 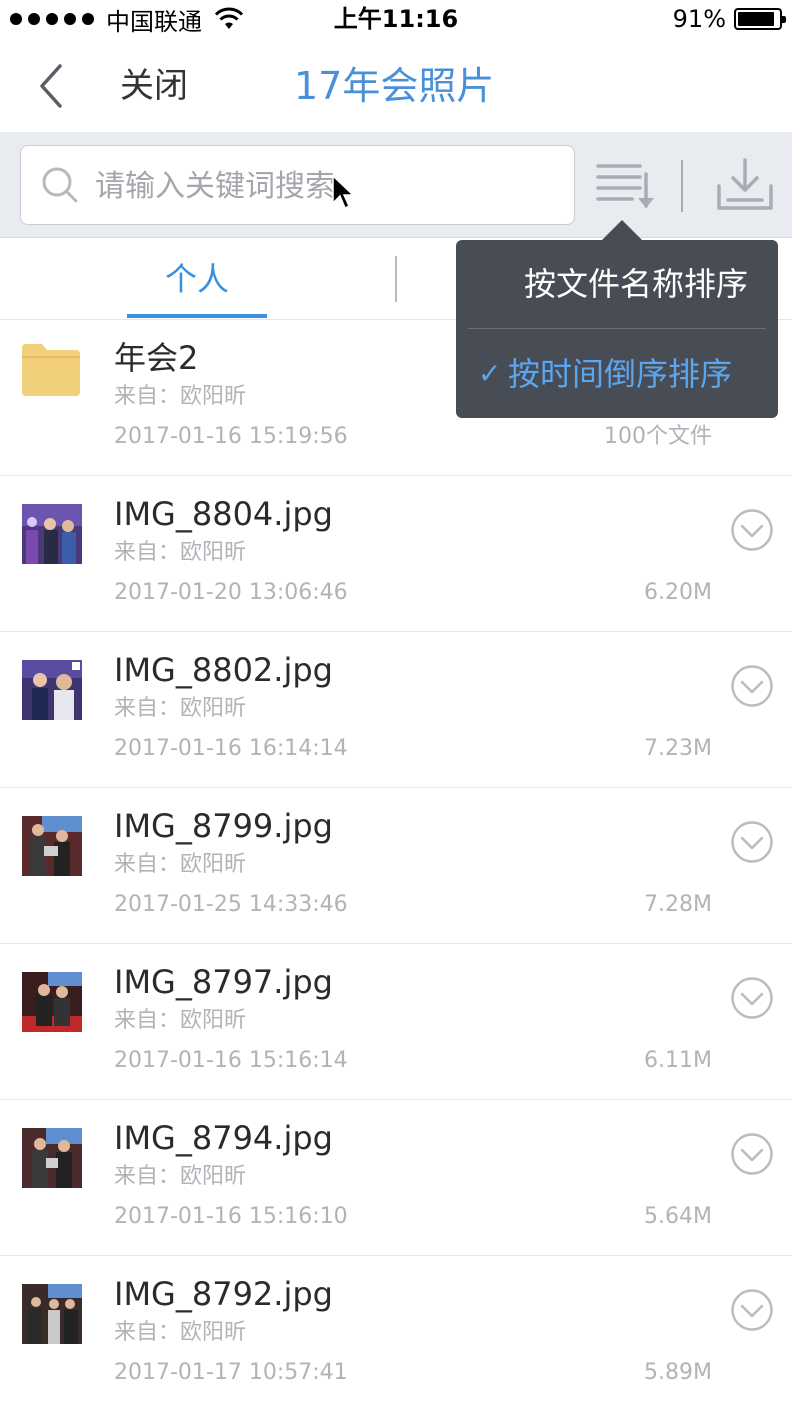 What do you see at coordinates (51, 370) in the screenshot?
I see `folder-icon` at bounding box center [51, 370].